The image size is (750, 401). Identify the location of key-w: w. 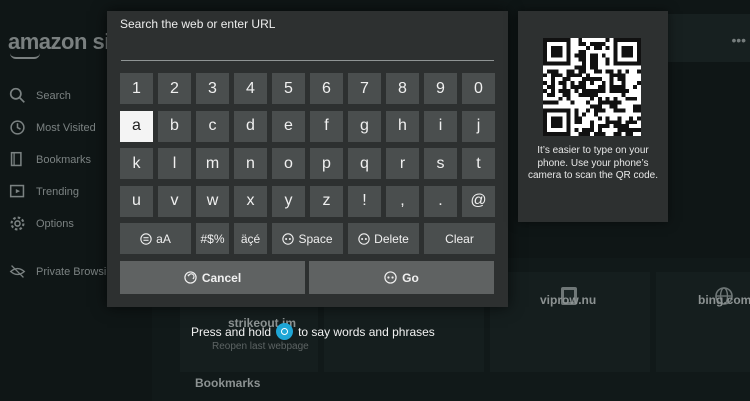
(212, 201).